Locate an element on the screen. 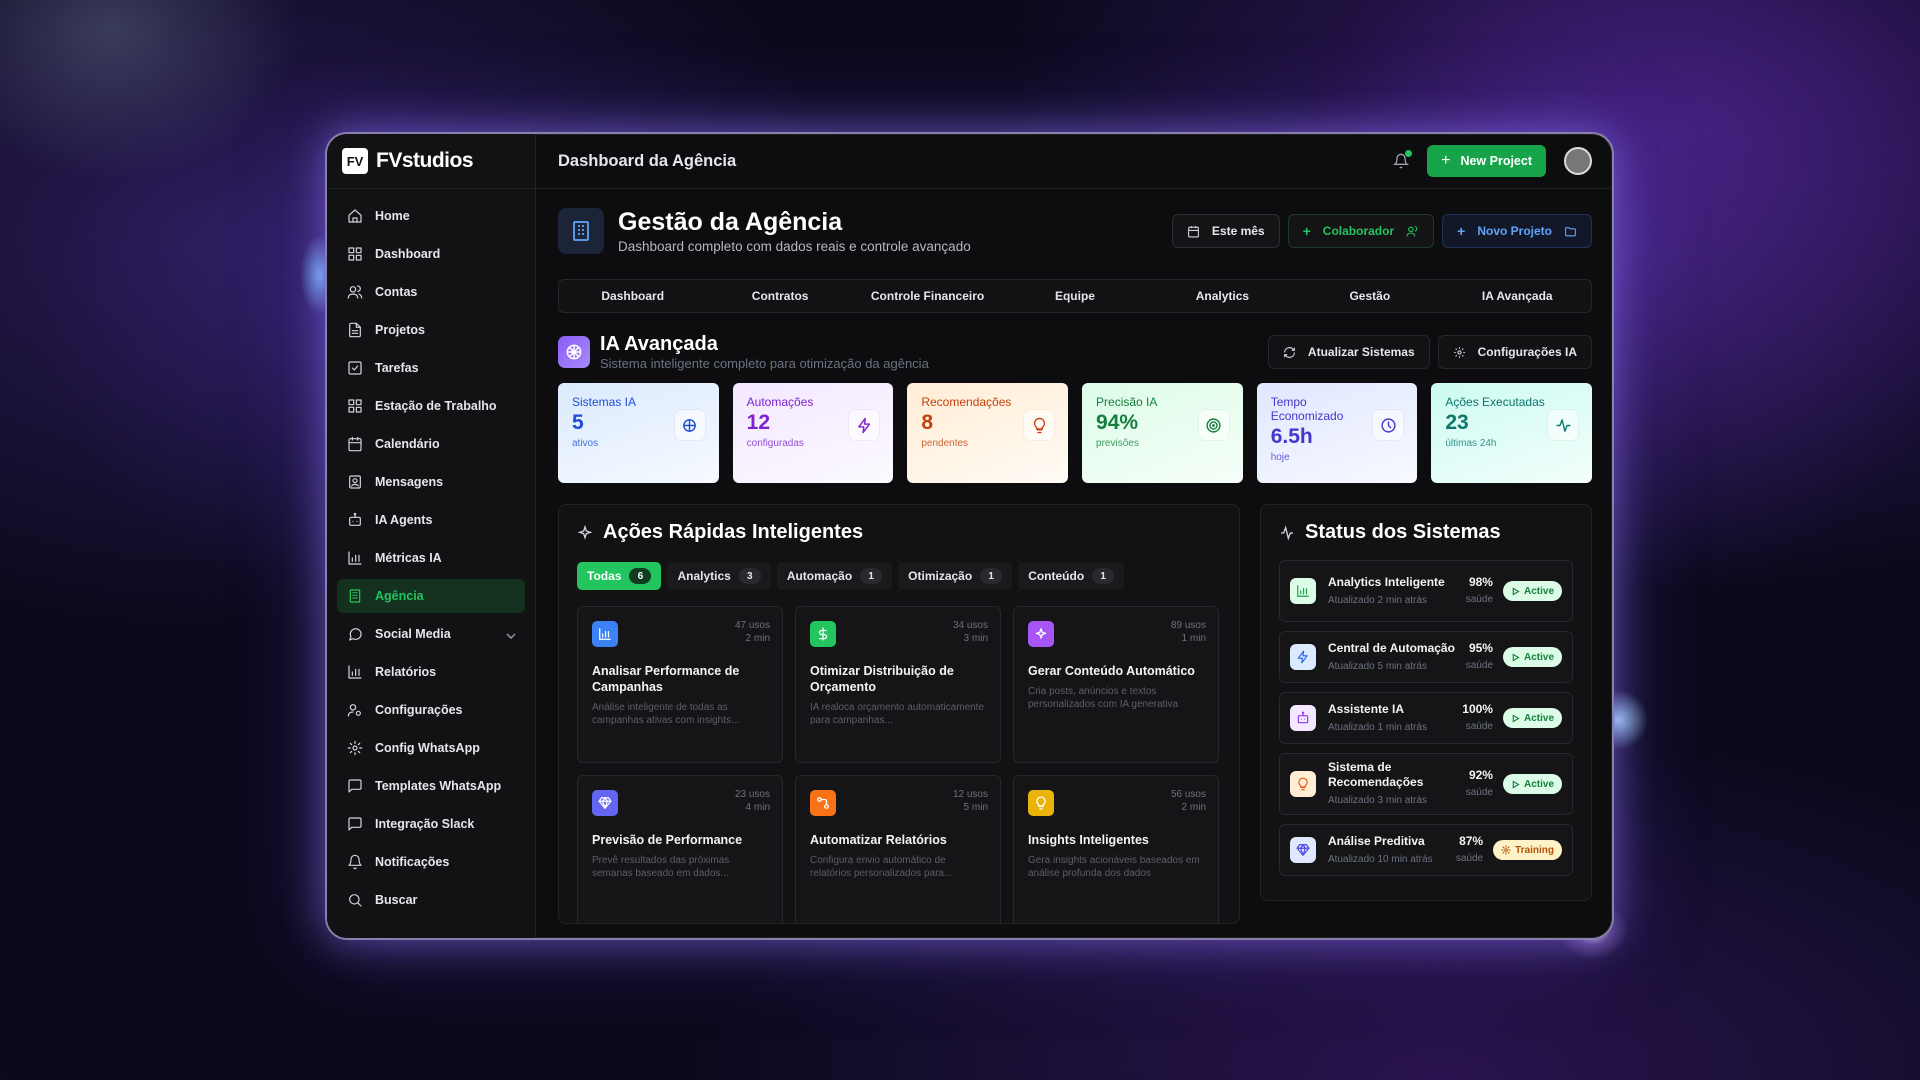 Image resolution: width=1920 pixels, height=1080 pixels. topbar: Dashboard da Agência + New Project is located at coordinates (1074, 161).